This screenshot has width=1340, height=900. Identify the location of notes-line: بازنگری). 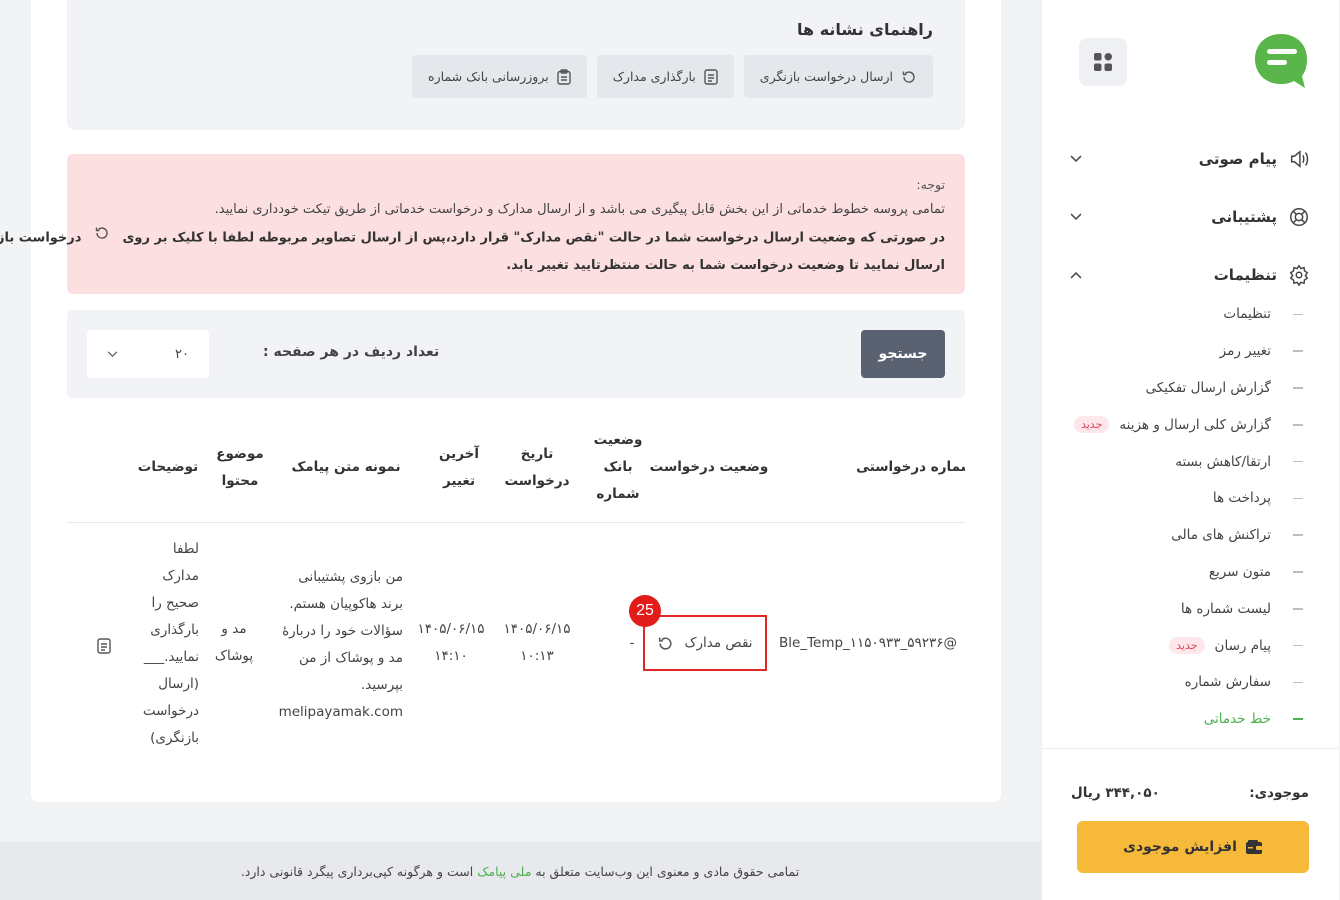
(175, 738).